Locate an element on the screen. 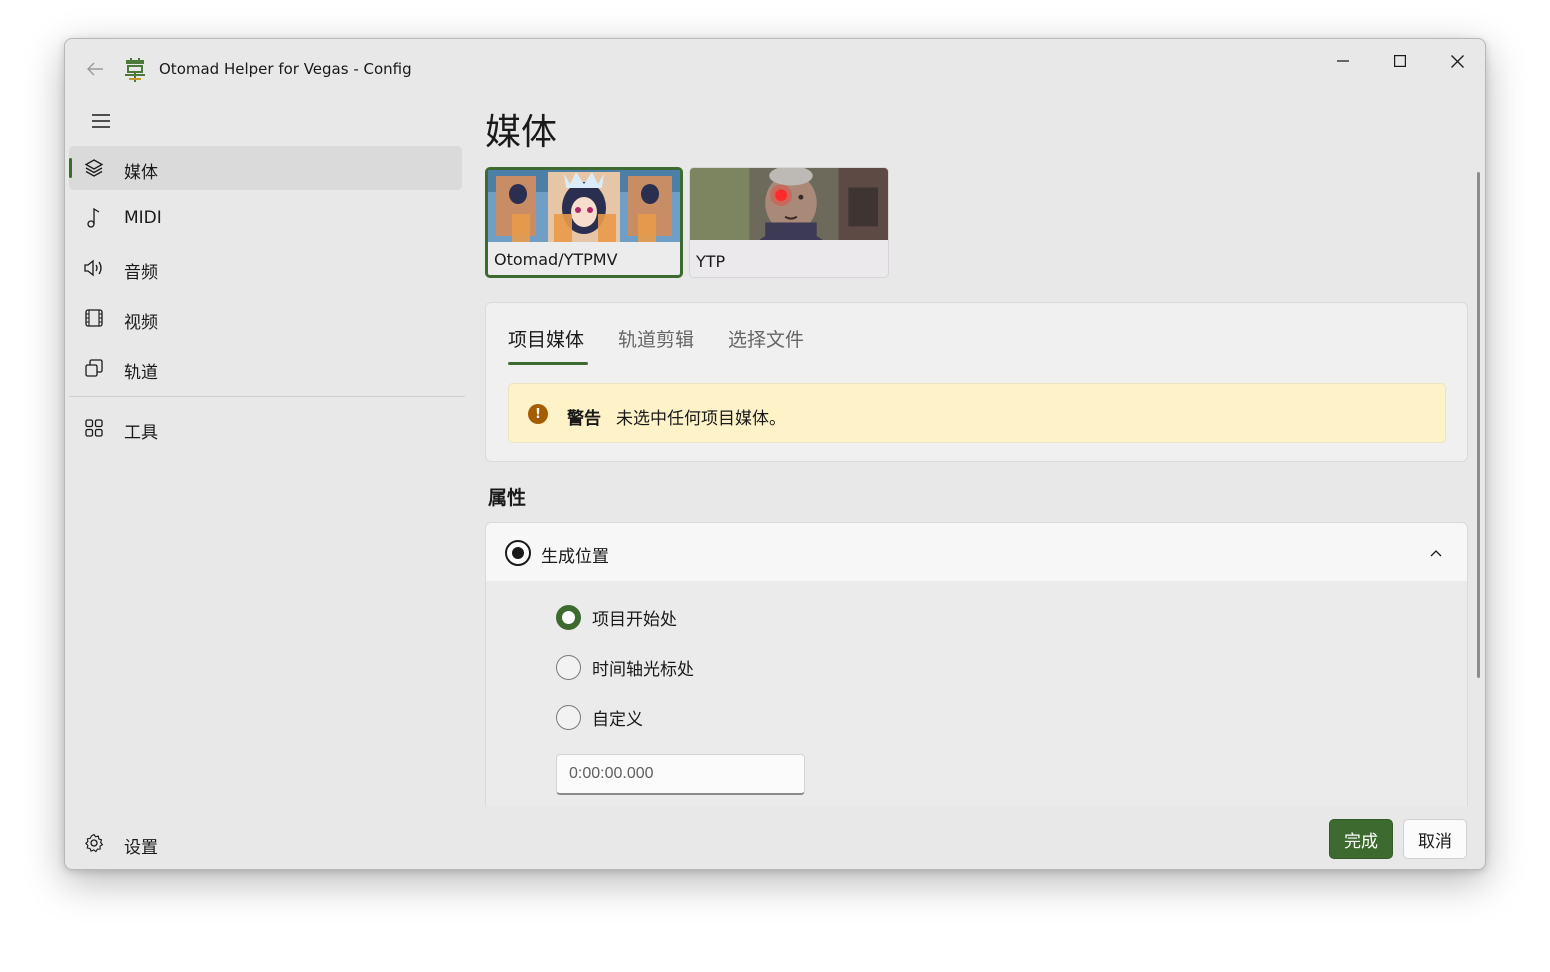 The height and width of the screenshot is (972, 1550). app-logo-icon is located at coordinates (135, 70).